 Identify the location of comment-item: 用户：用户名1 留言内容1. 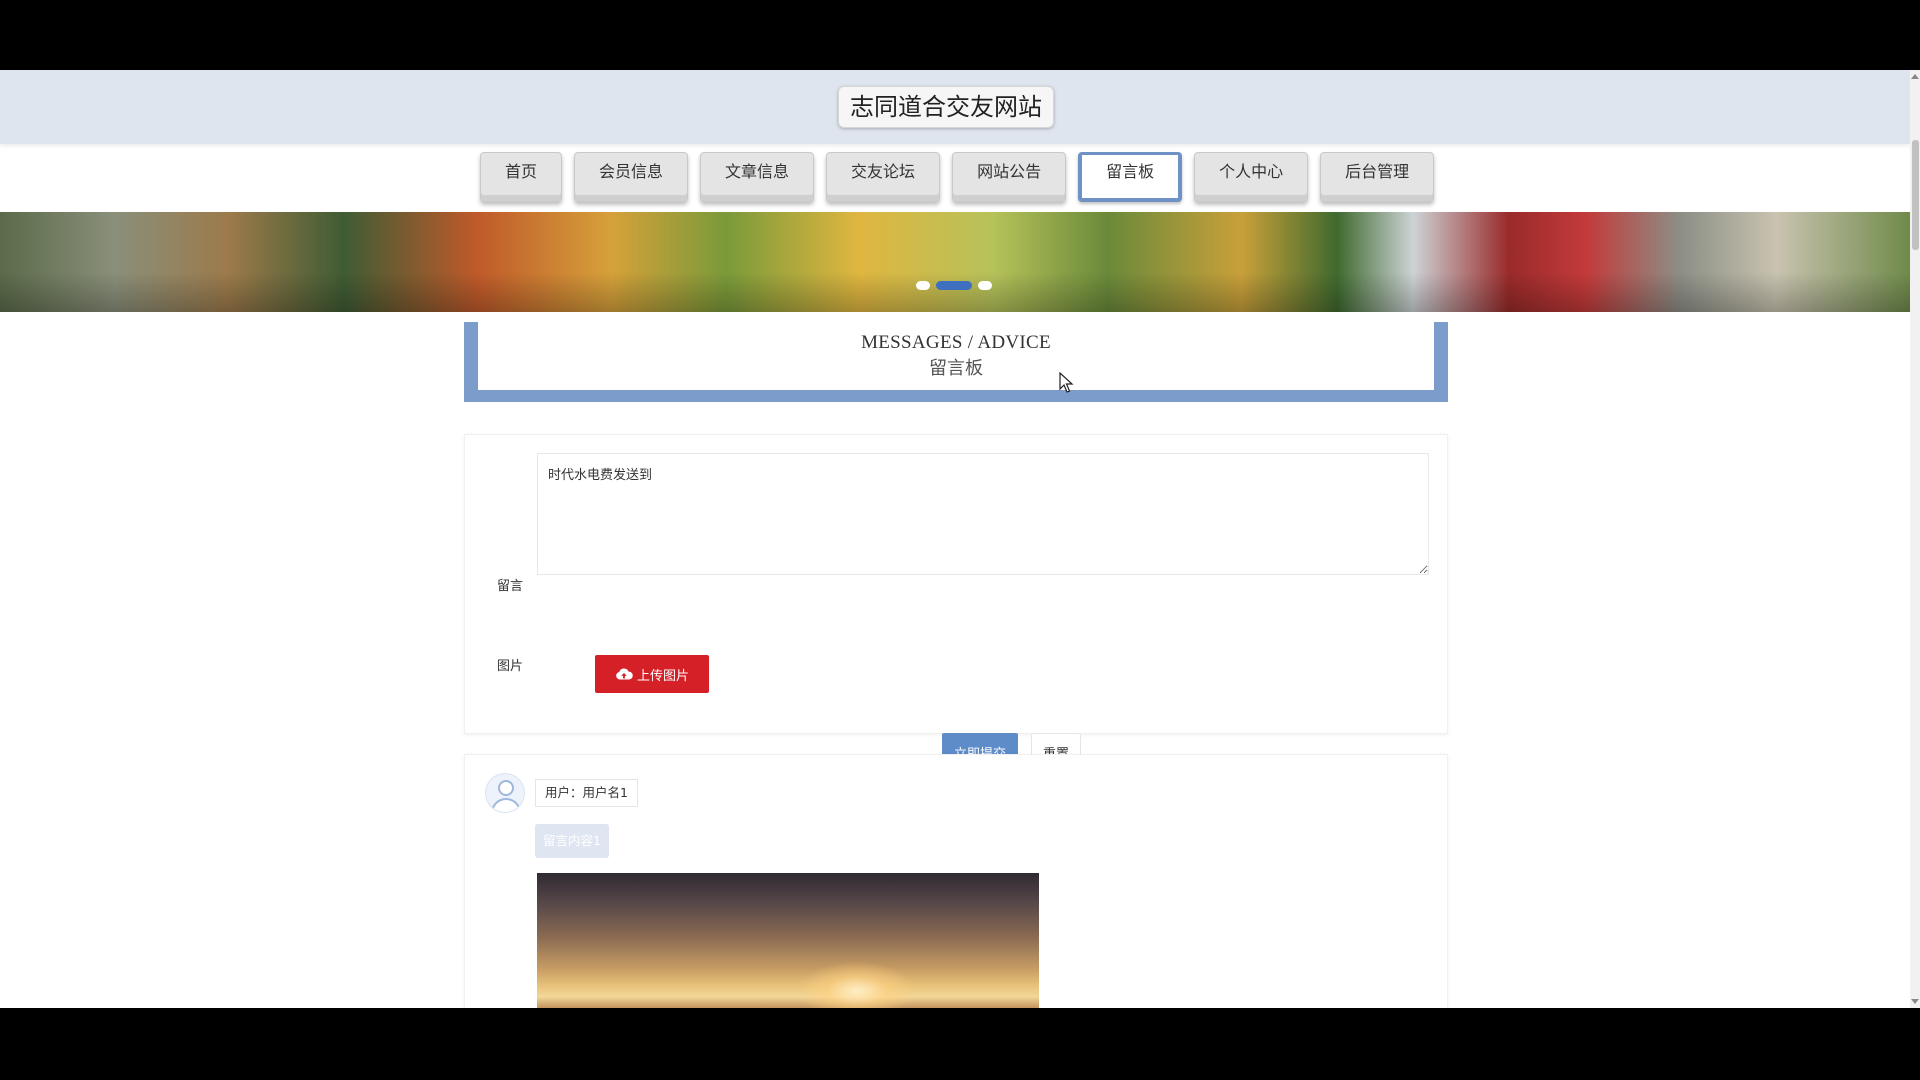
(956, 881).